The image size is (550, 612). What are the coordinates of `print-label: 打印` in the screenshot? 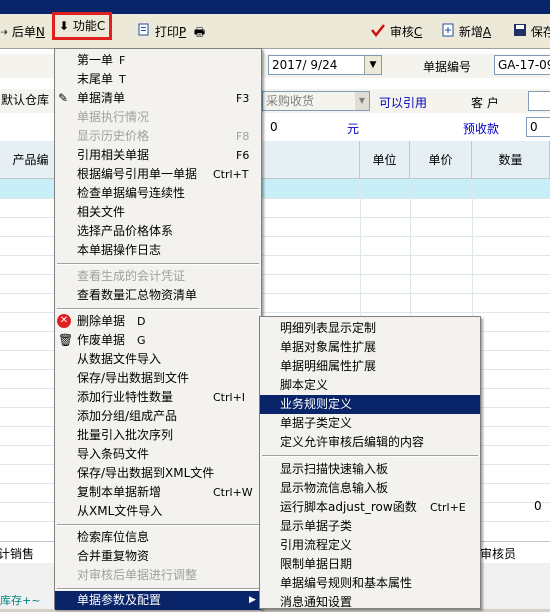 It's located at (166, 32).